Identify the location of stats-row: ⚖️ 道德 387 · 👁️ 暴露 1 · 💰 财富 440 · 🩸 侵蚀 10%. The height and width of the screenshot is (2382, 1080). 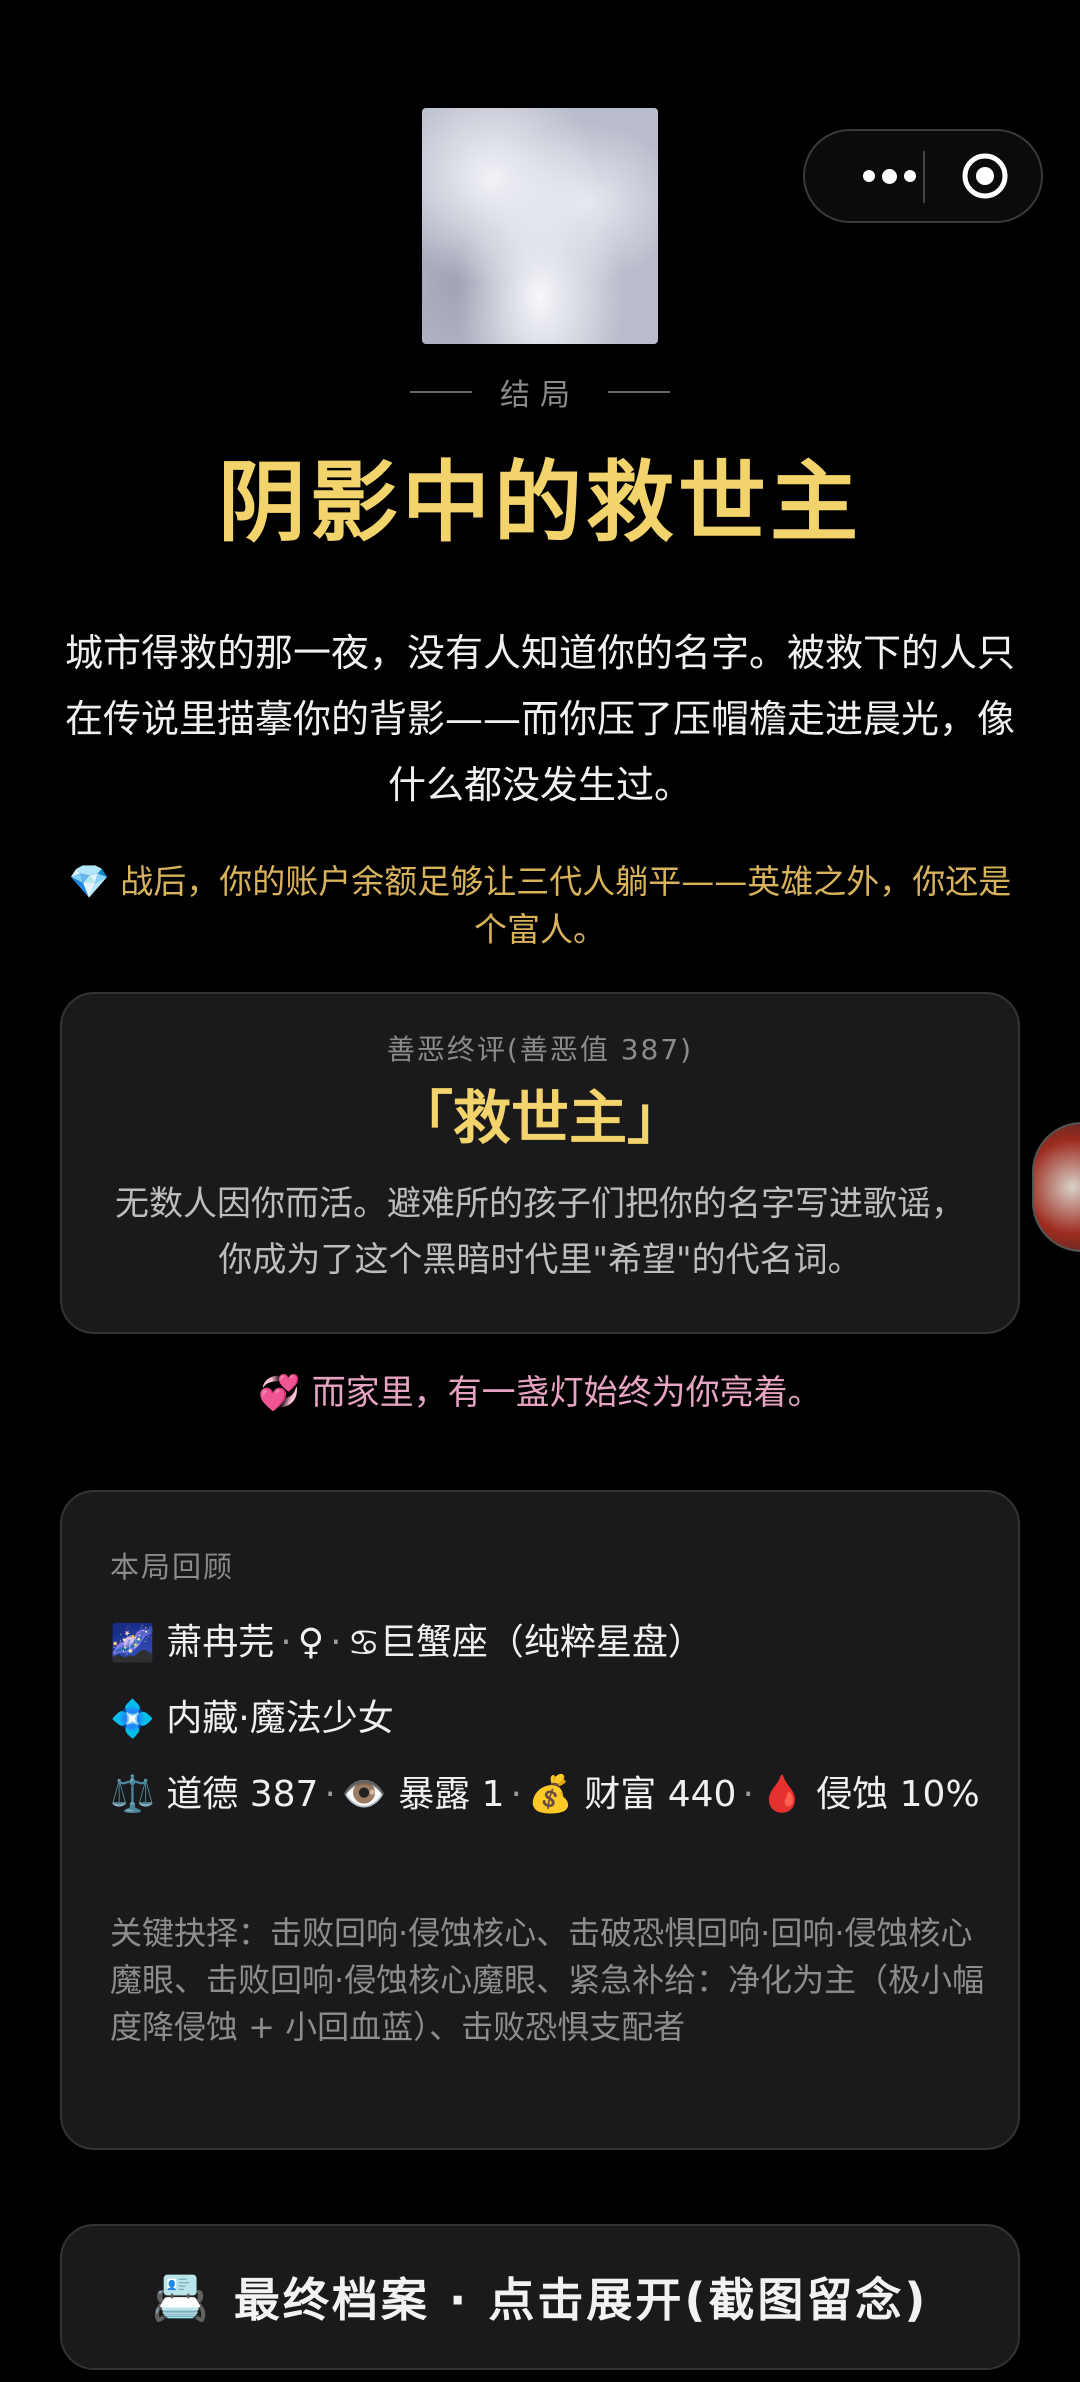
(545, 1794).